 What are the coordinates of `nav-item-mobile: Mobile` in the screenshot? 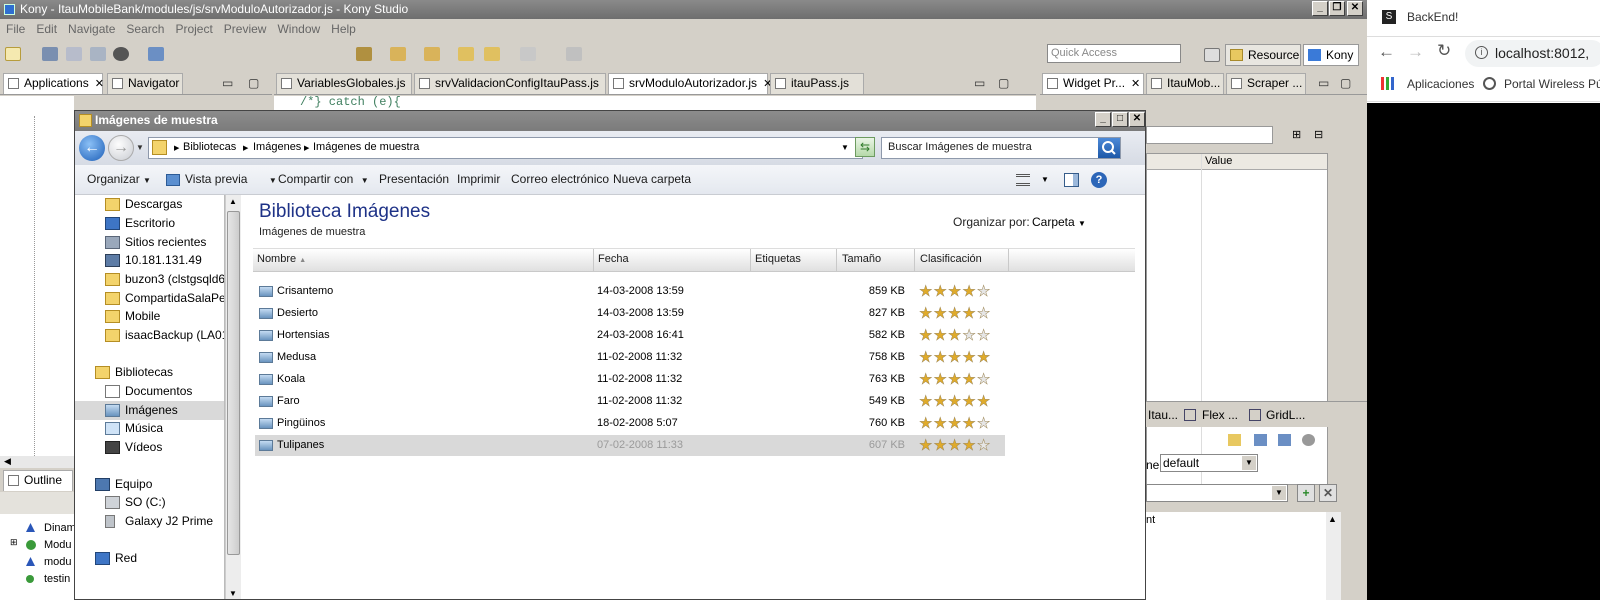 It's located at (132, 316).